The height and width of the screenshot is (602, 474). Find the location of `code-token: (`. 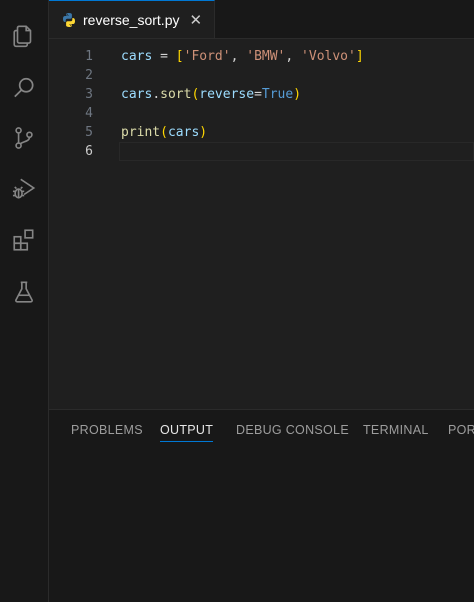

code-token: ( is located at coordinates (164, 132).